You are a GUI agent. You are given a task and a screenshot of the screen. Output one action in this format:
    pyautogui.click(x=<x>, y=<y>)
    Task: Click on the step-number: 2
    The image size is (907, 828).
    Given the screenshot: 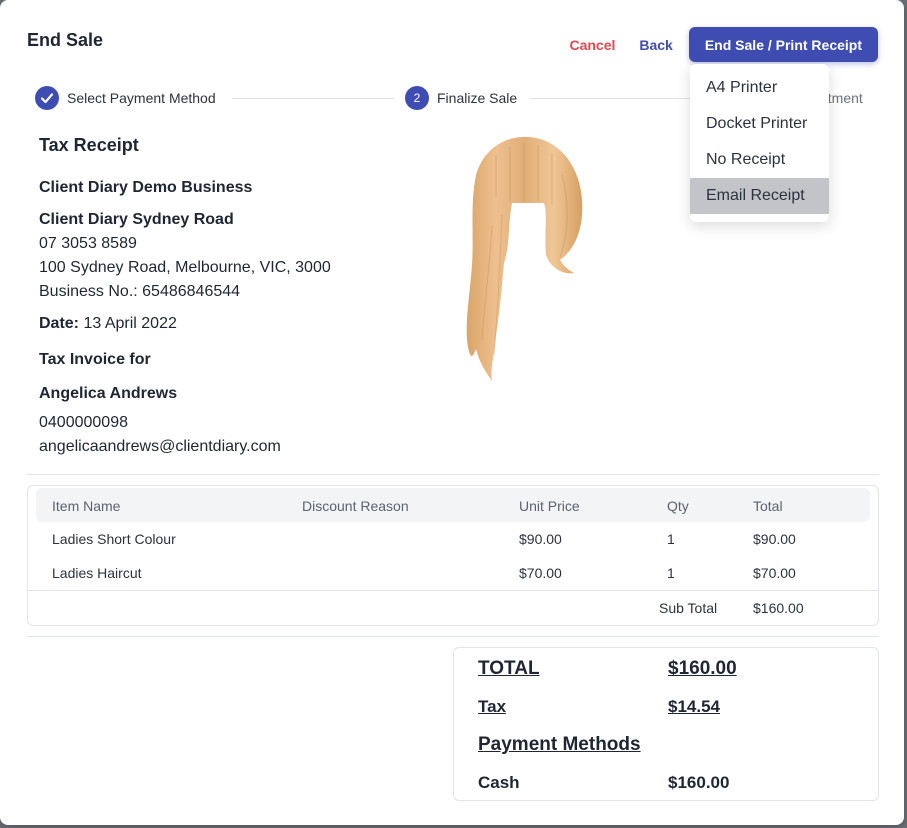 What is the action you would take?
    pyautogui.click(x=417, y=98)
    